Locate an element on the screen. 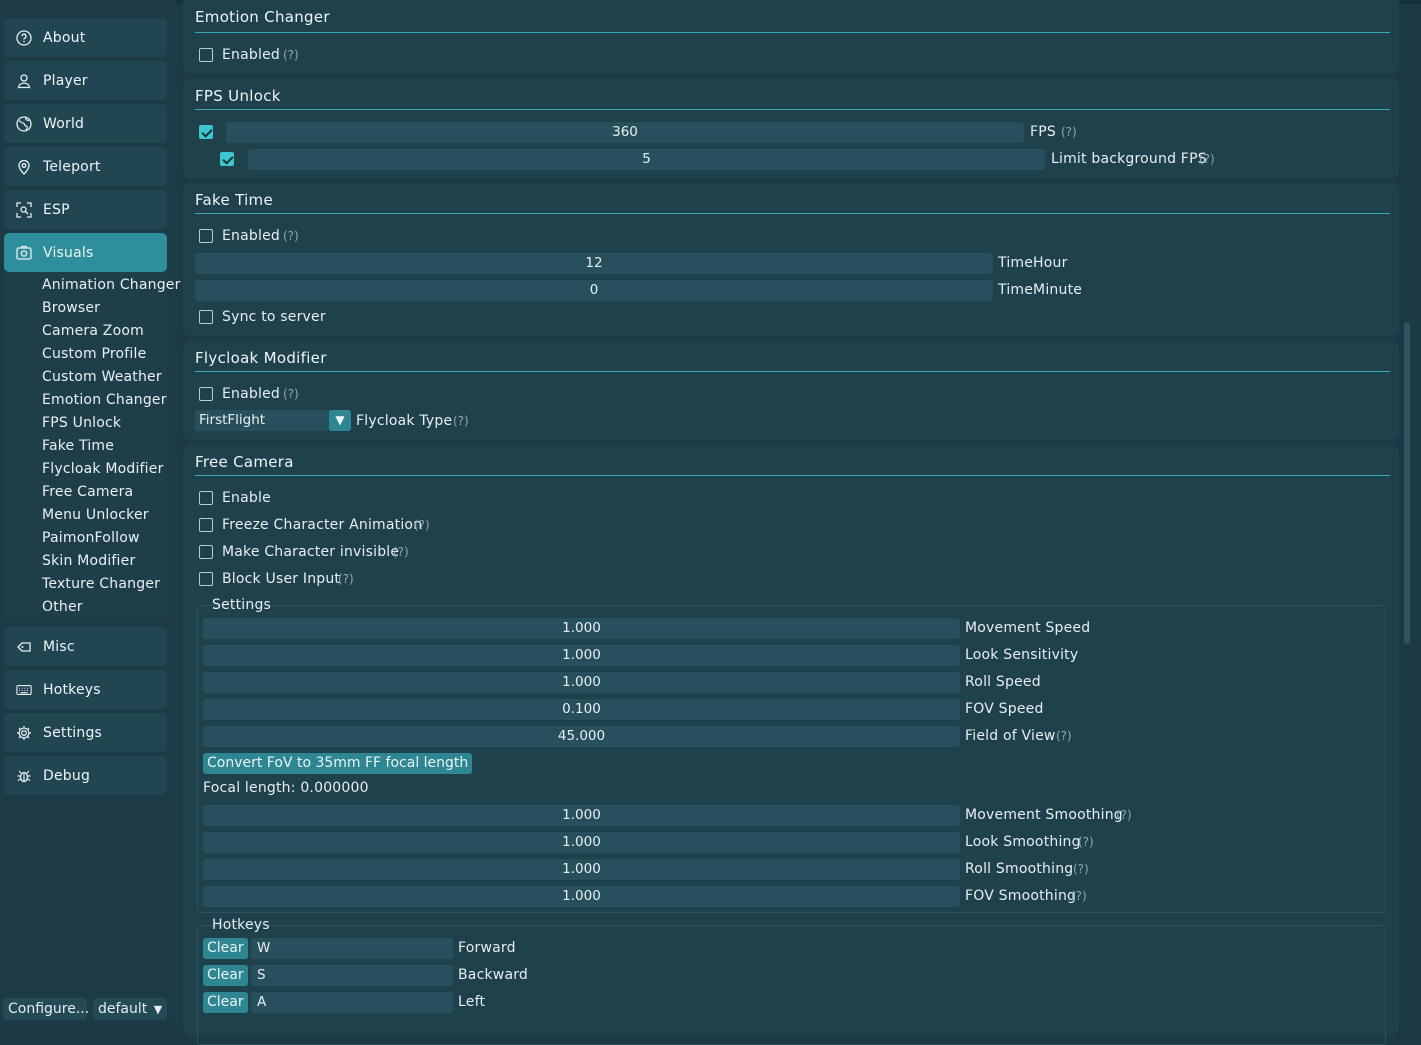 This screenshot has width=1421, height=1045. nav-player: Player is located at coordinates (85, 80).